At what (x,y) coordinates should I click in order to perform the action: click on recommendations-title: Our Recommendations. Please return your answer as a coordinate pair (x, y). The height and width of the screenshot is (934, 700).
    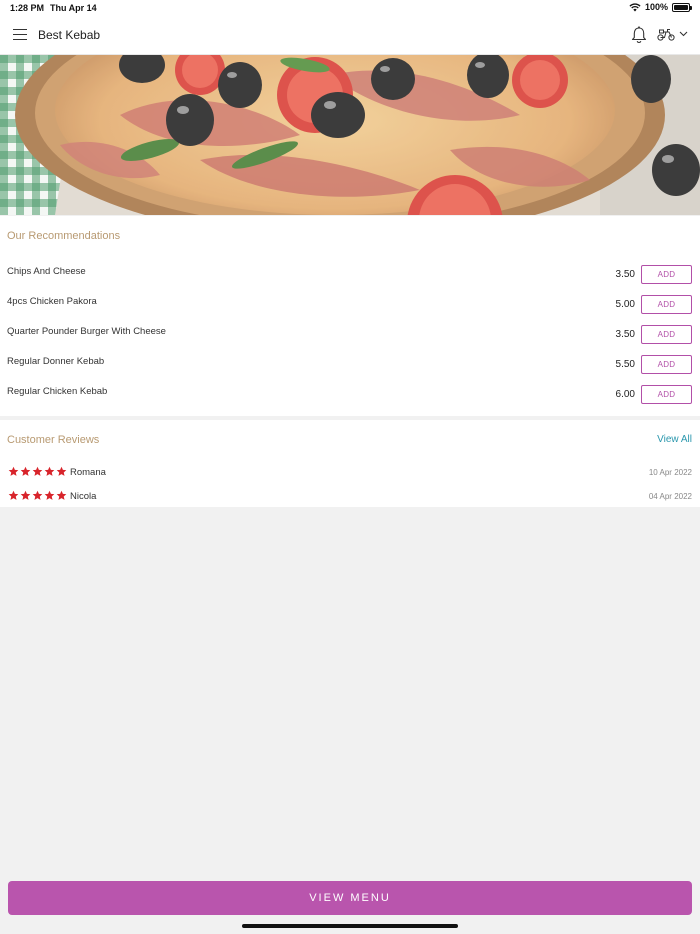
    Looking at the image, I should click on (64, 236).